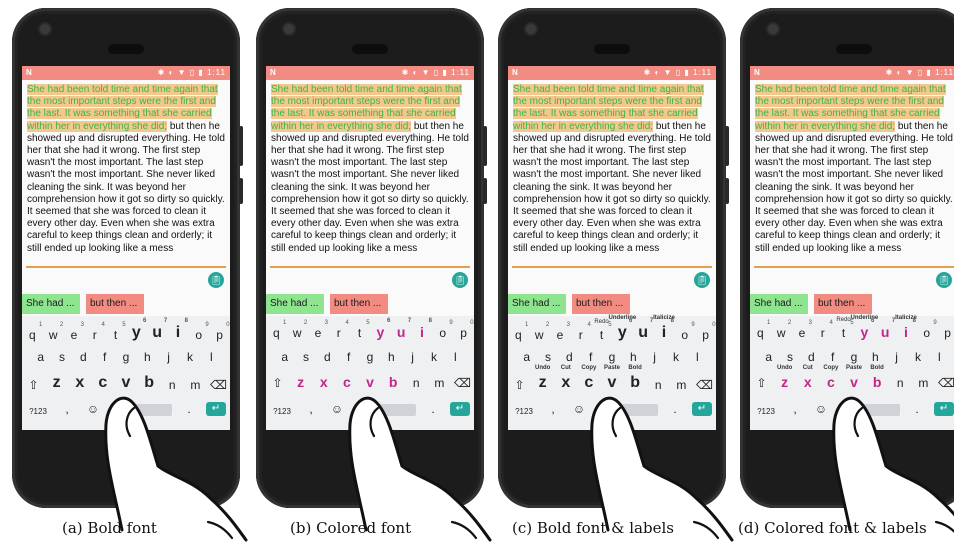  Describe the element at coordinates (602, 330) in the screenshot. I see `key-t: Redo t 5` at that location.